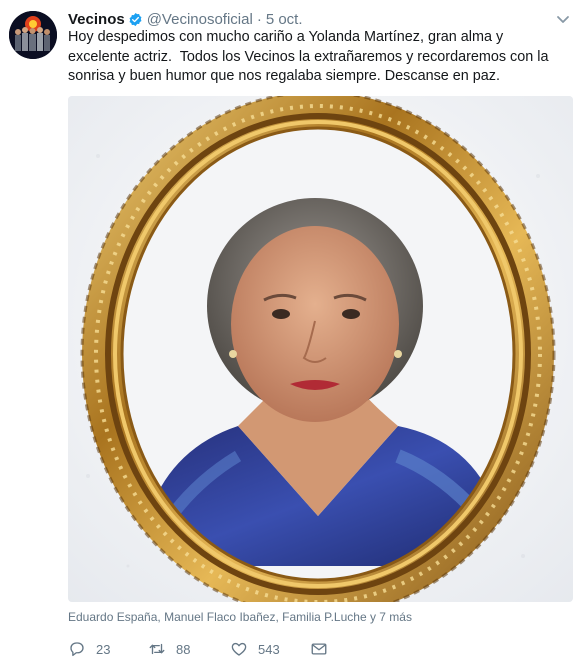 The width and height of the screenshot is (580, 666). I want to click on display-name: Vecinos, so click(96, 19).